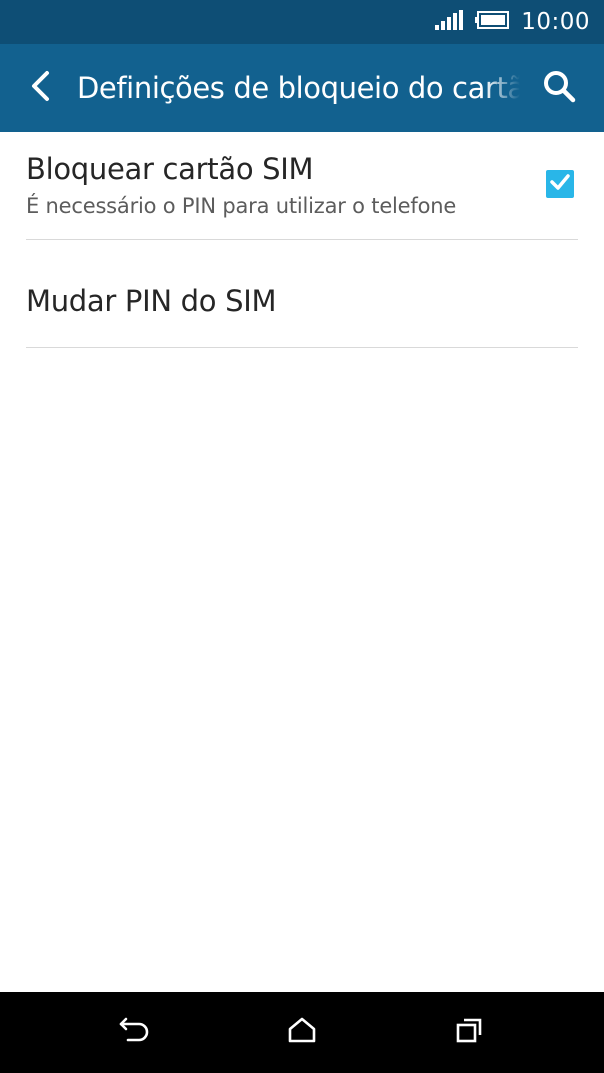 The height and width of the screenshot is (1073, 604). I want to click on nav-home-button, so click(302, 1032).